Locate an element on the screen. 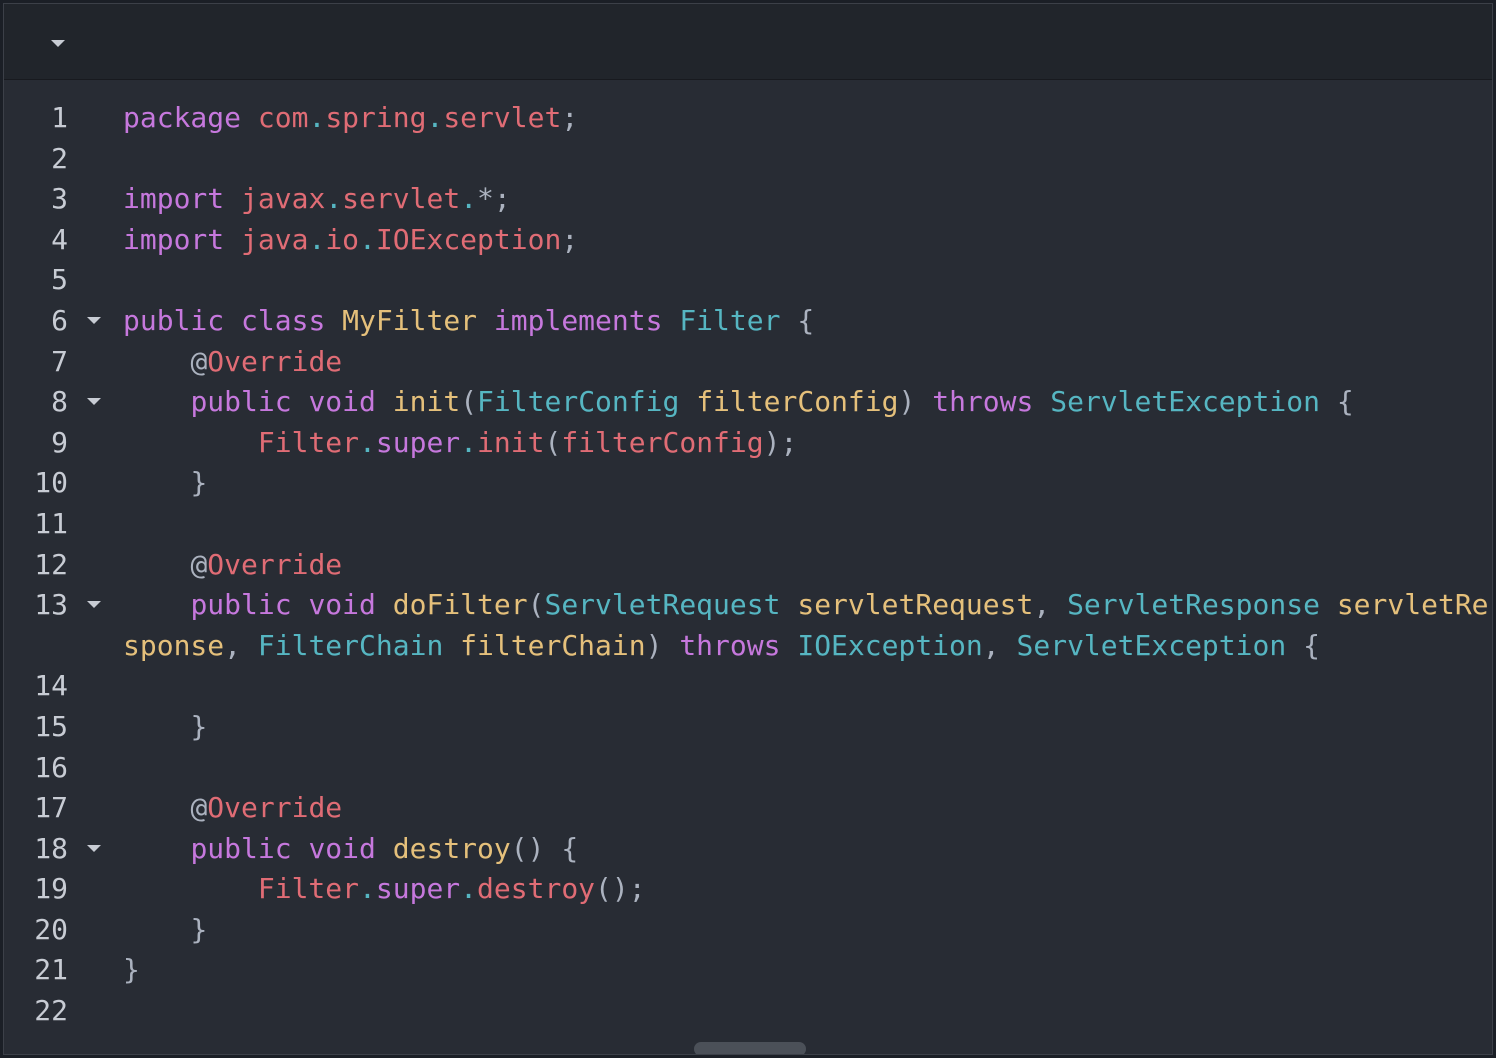  code-text: @Override is located at coordinates (807, 565).